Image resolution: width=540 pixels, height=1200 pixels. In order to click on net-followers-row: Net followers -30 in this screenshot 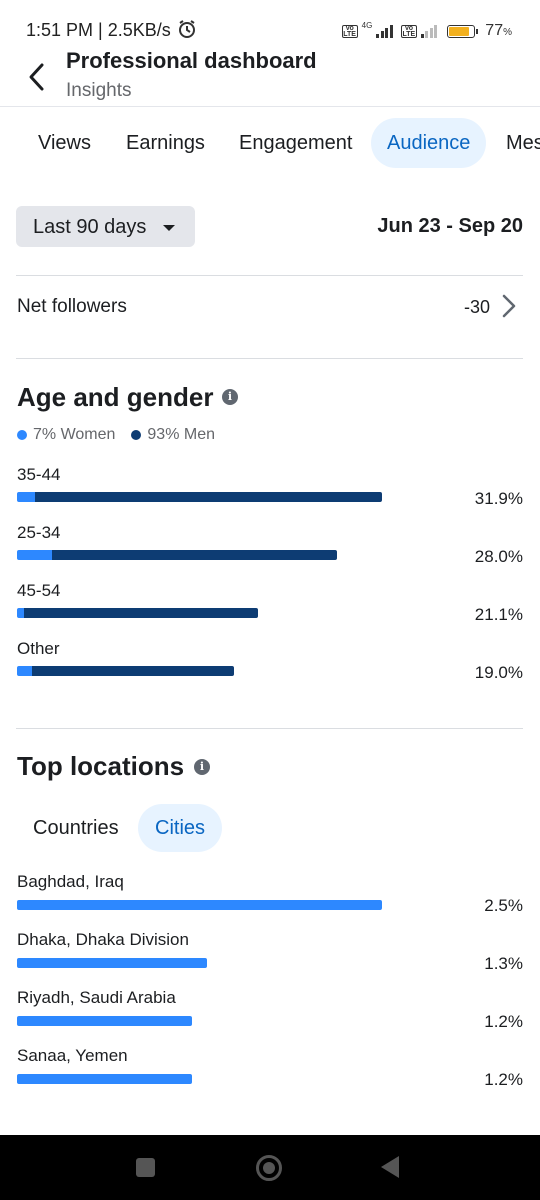, I will do `click(270, 317)`.